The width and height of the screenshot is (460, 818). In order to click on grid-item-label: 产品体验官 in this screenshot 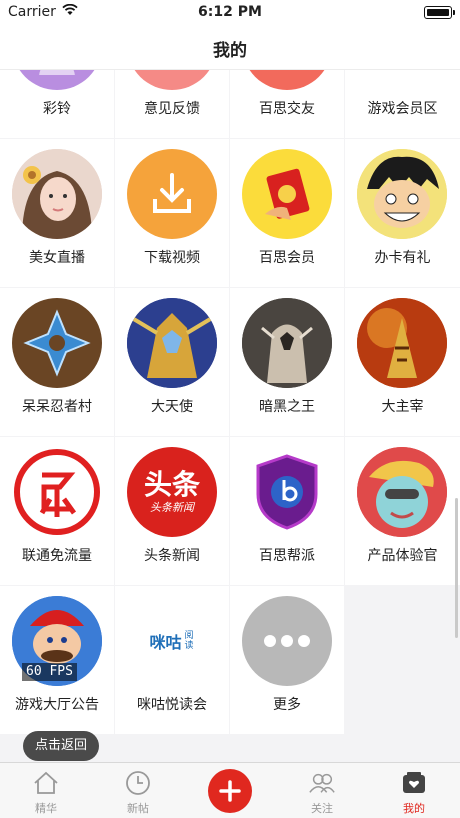, I will do `click(402, 556)`.